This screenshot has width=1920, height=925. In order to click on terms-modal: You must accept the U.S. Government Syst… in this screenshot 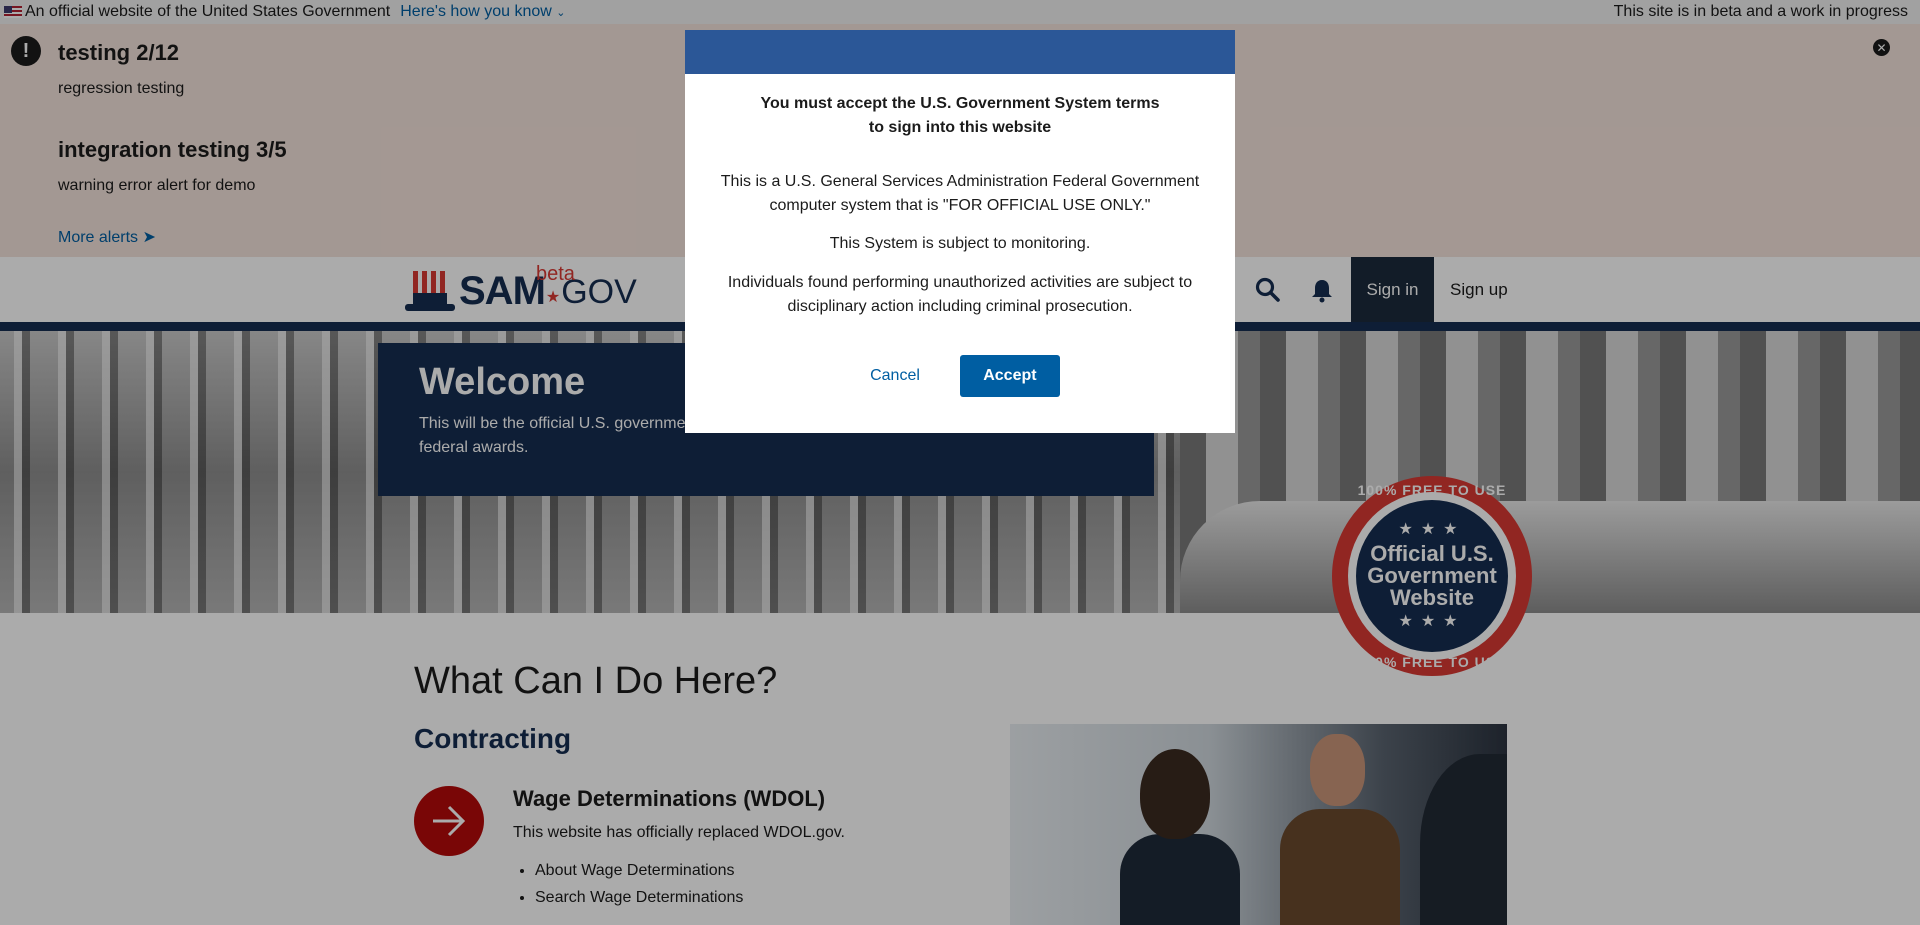, I will do `click(960, 231)`.